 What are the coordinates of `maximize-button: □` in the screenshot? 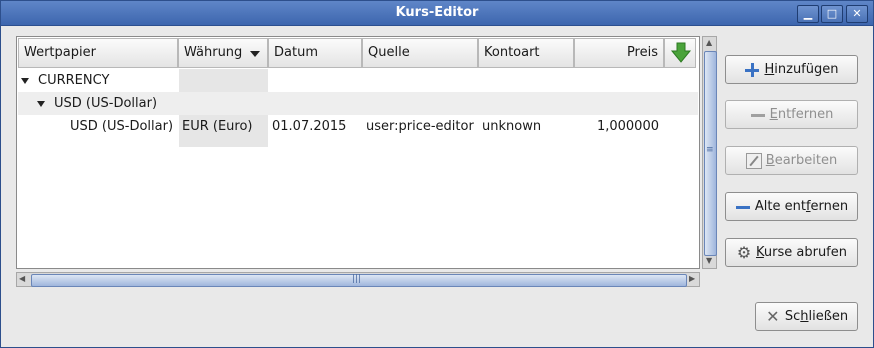 It's located at (832, 14).